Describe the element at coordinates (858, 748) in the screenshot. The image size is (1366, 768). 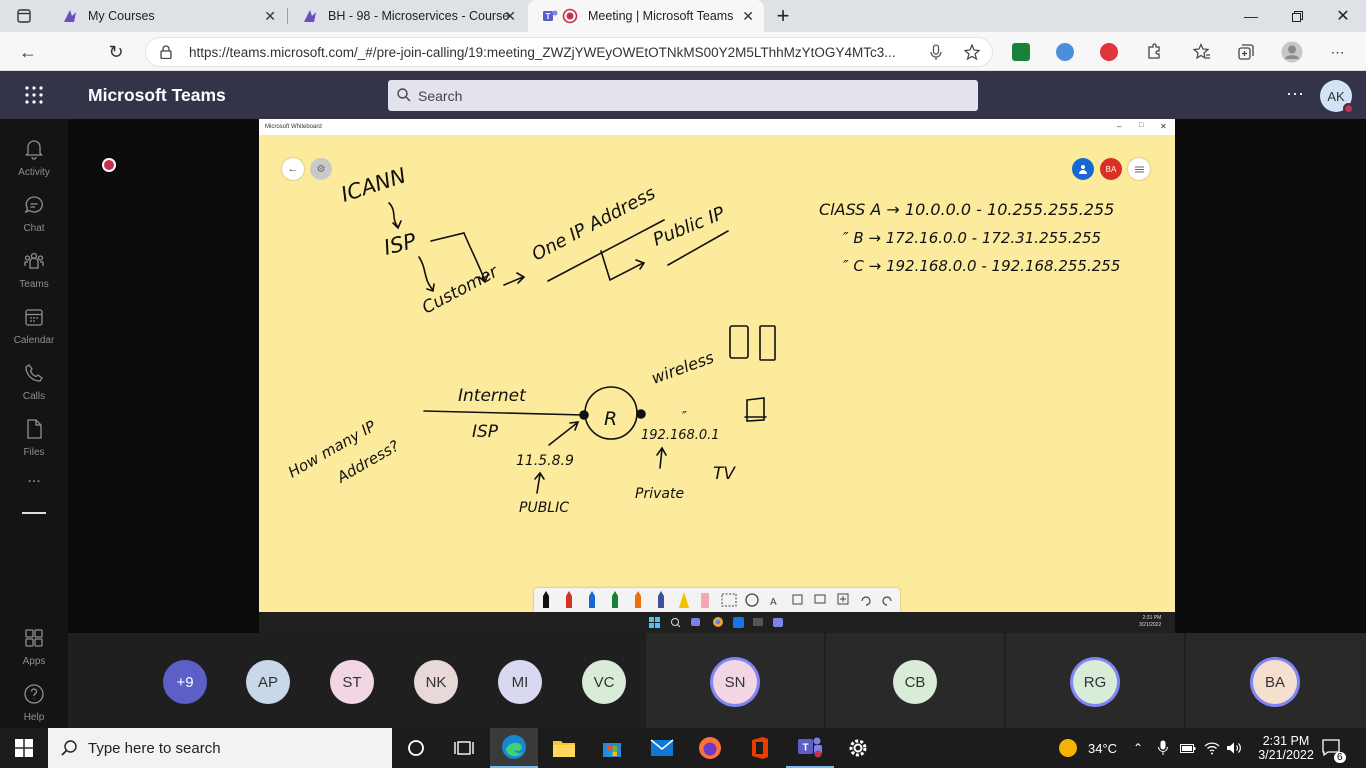
I see `settings-gear-icon` at that location.